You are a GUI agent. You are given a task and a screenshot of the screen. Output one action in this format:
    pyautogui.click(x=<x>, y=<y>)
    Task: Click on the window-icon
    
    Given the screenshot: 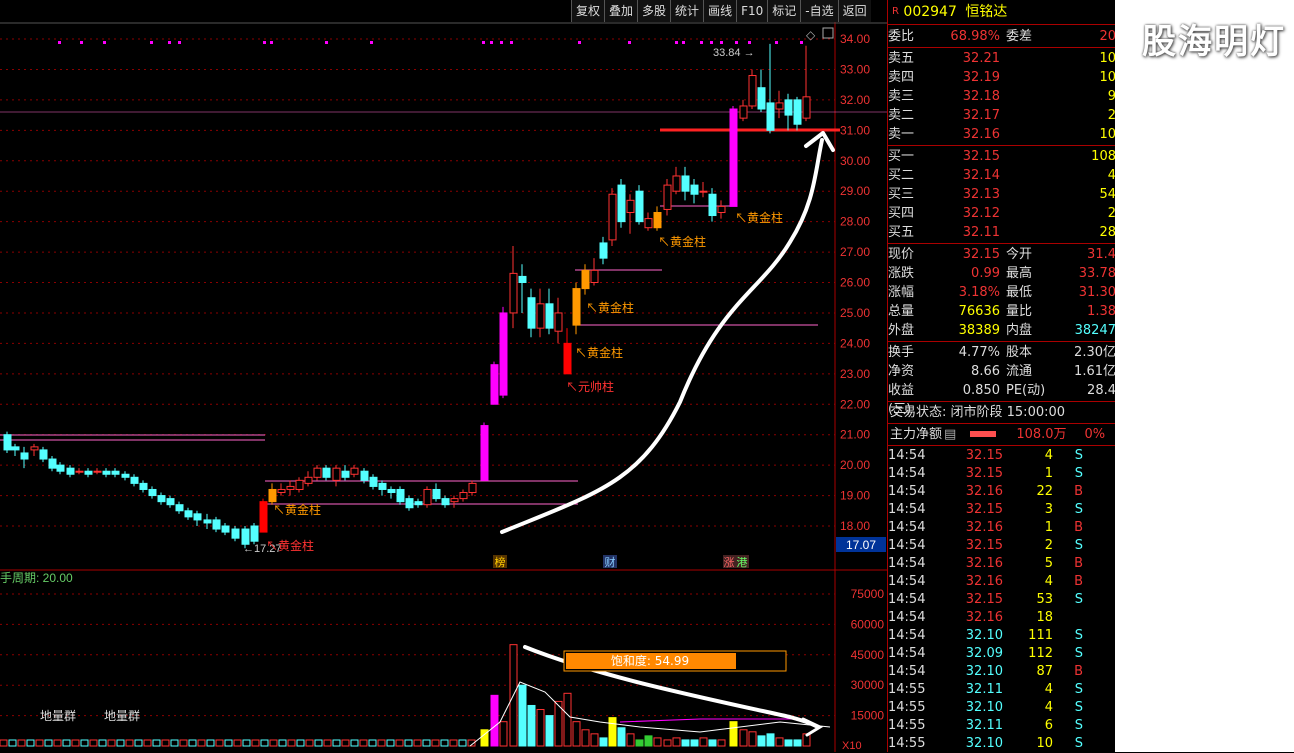 What is the action you would take?
    pyautogui.click(x=828, y=33)
    